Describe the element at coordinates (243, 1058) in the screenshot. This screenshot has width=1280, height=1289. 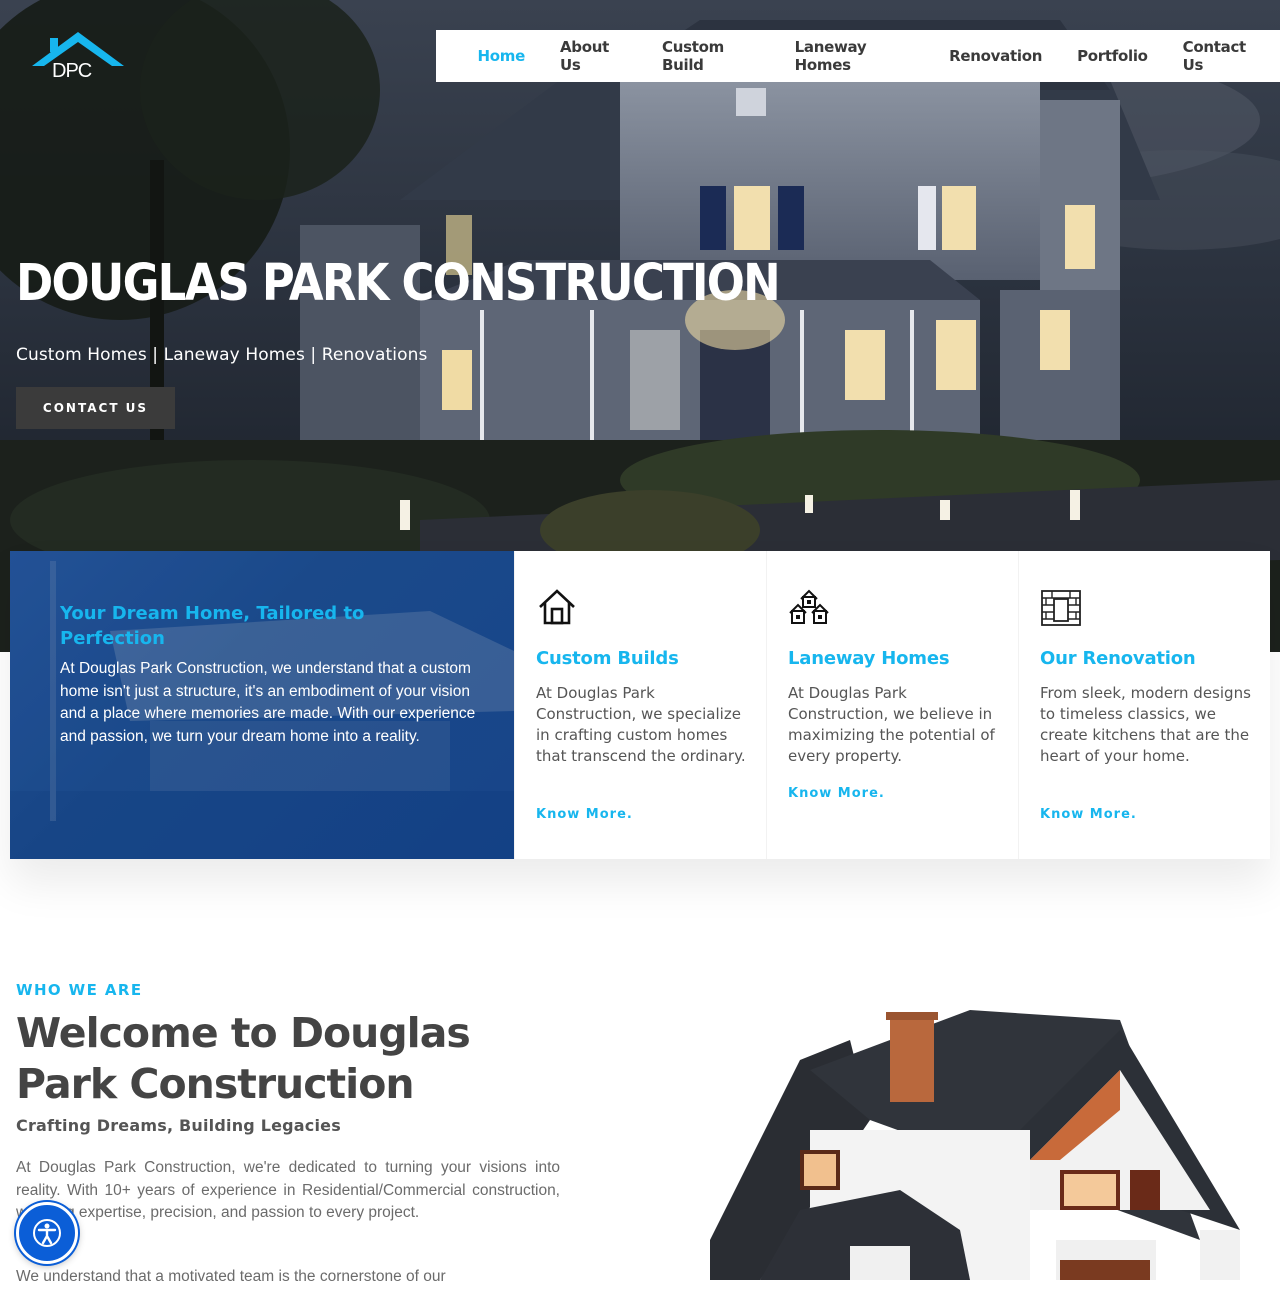
I see `welcome-heading: Welcome to Douglas Park Construction` at that location.